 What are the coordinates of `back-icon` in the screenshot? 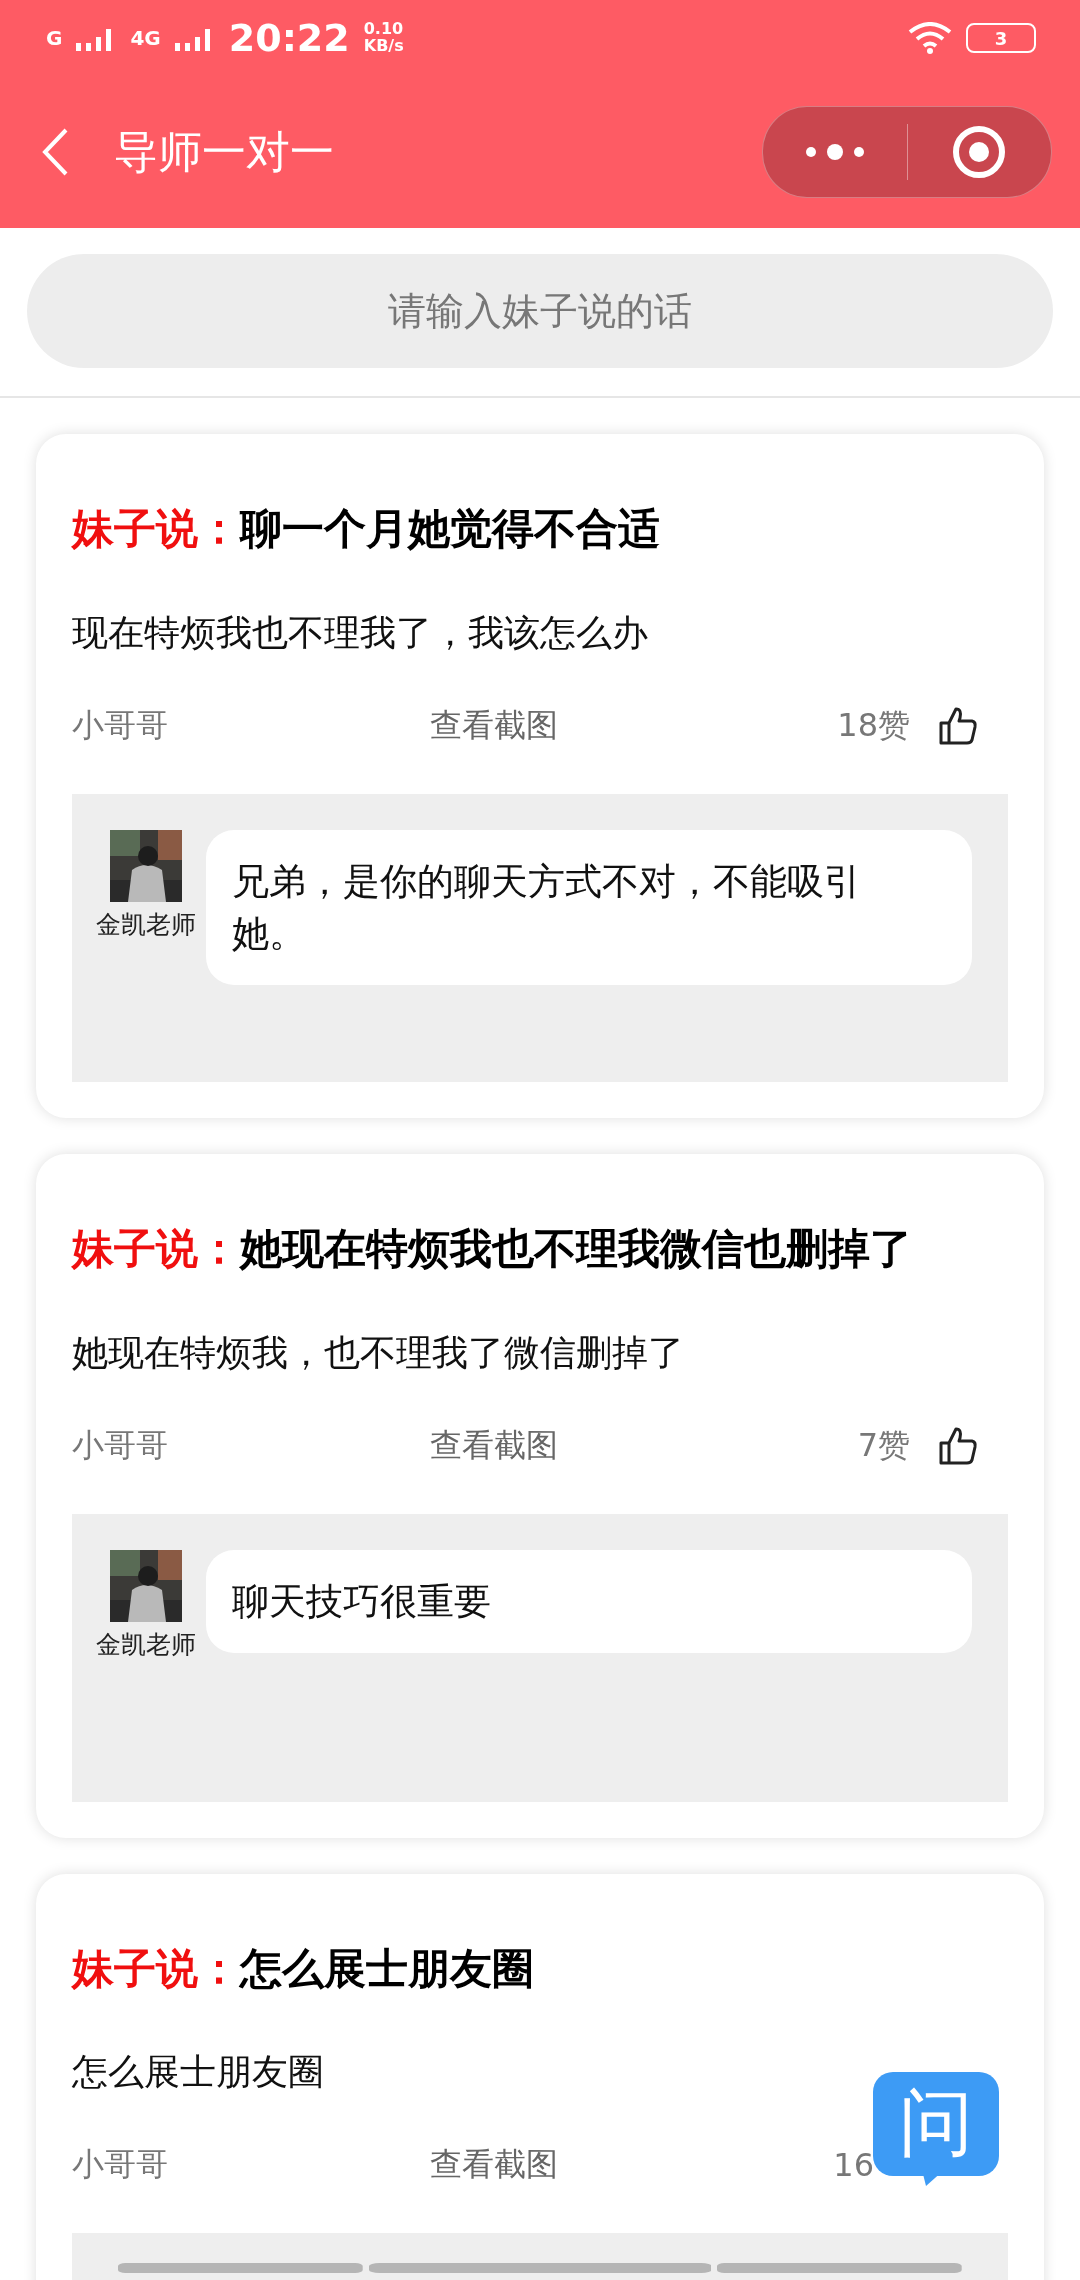 It's located at (55, 152).